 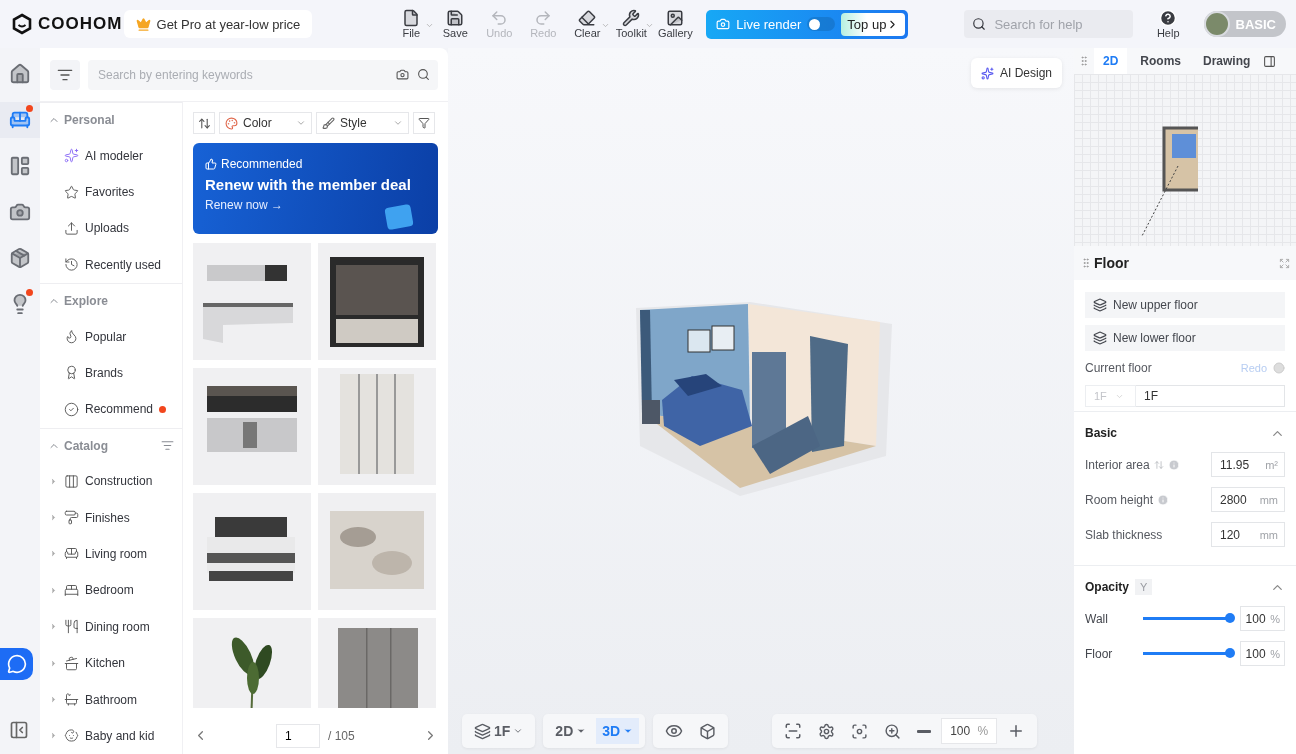 I want to click on category-item: Dining room, so click(x=111, y=626).